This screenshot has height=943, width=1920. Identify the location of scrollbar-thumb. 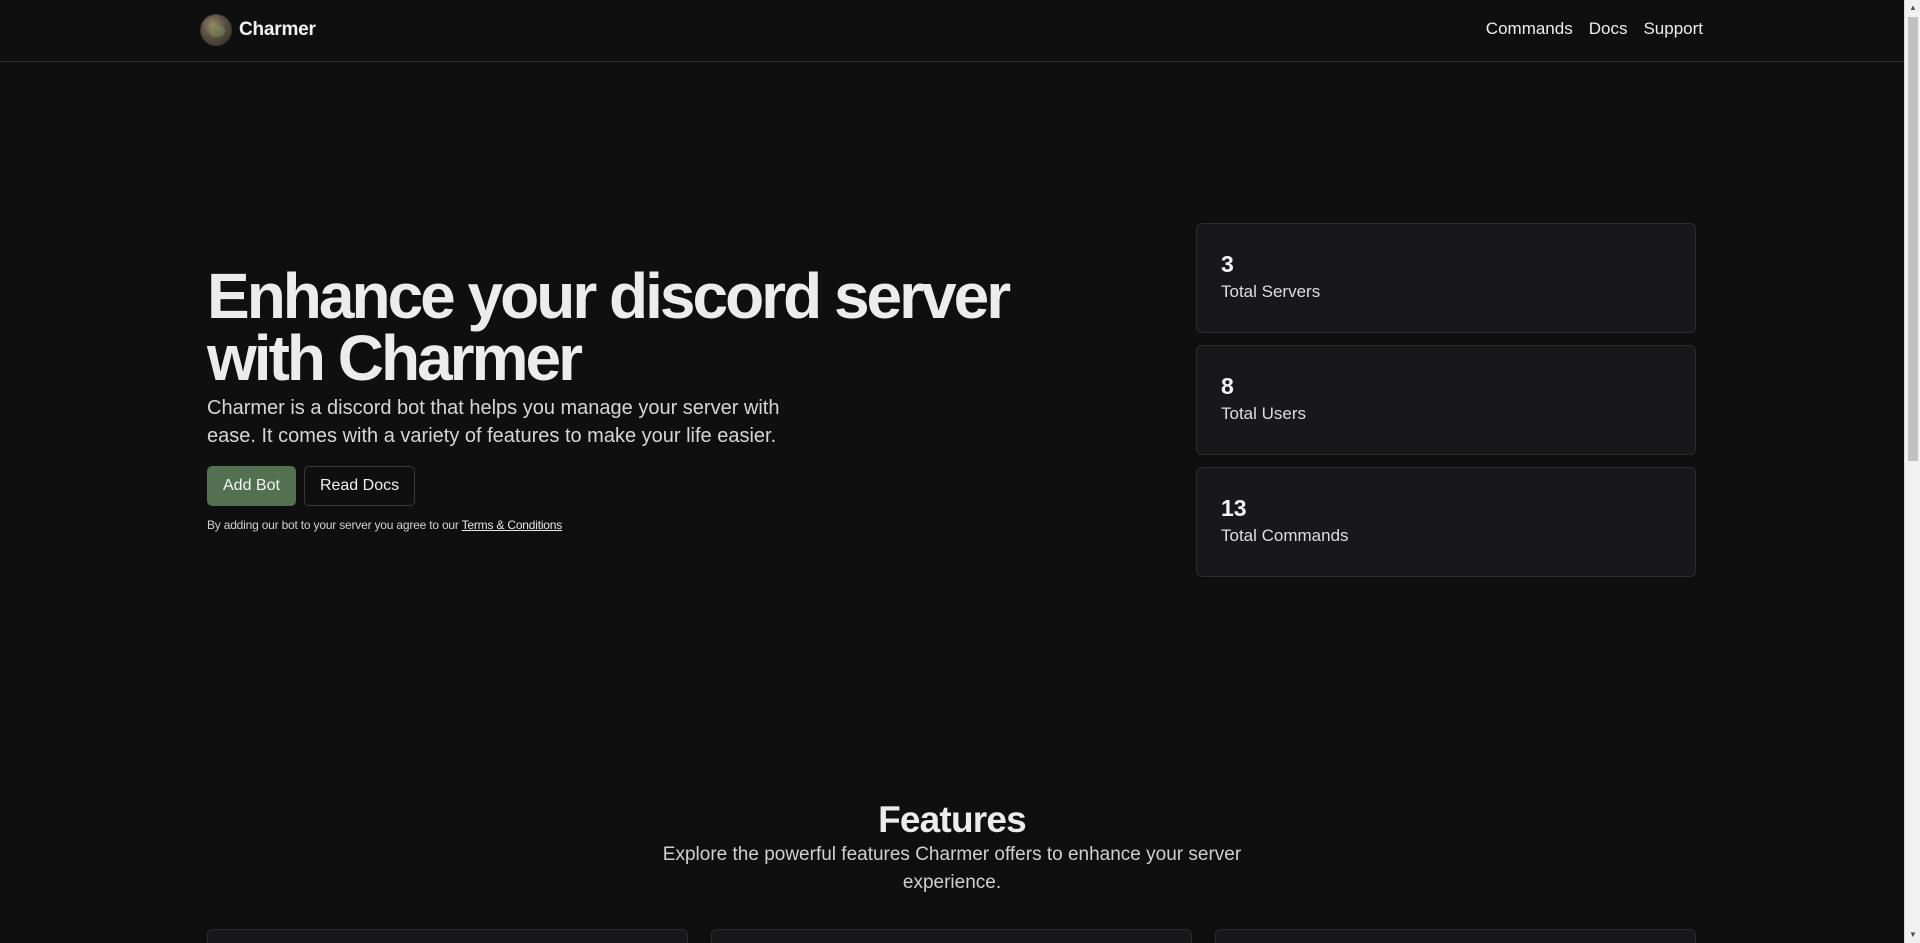
(1913, 239).